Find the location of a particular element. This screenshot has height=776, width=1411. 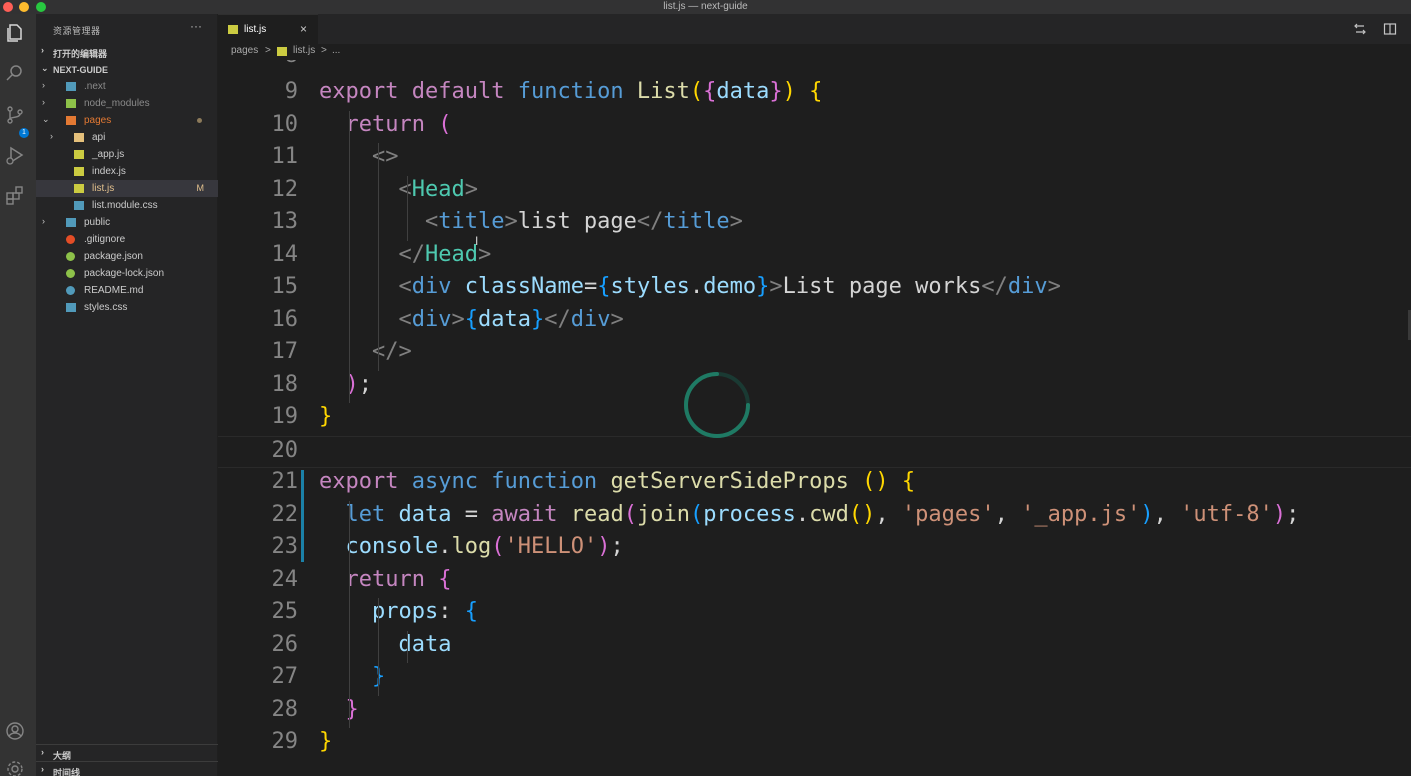

tab-bar: list.js × is located at coordinates (814, 29).